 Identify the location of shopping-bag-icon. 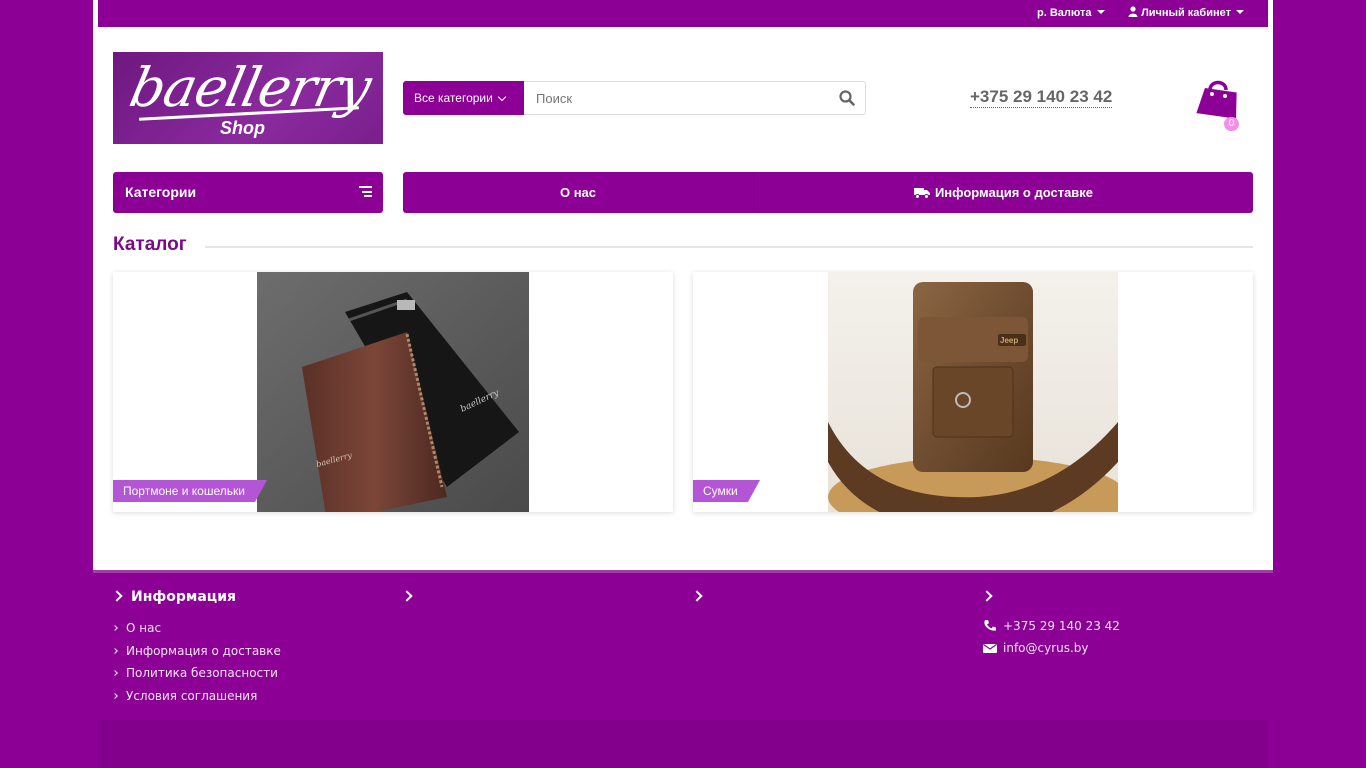
(1218, 98).